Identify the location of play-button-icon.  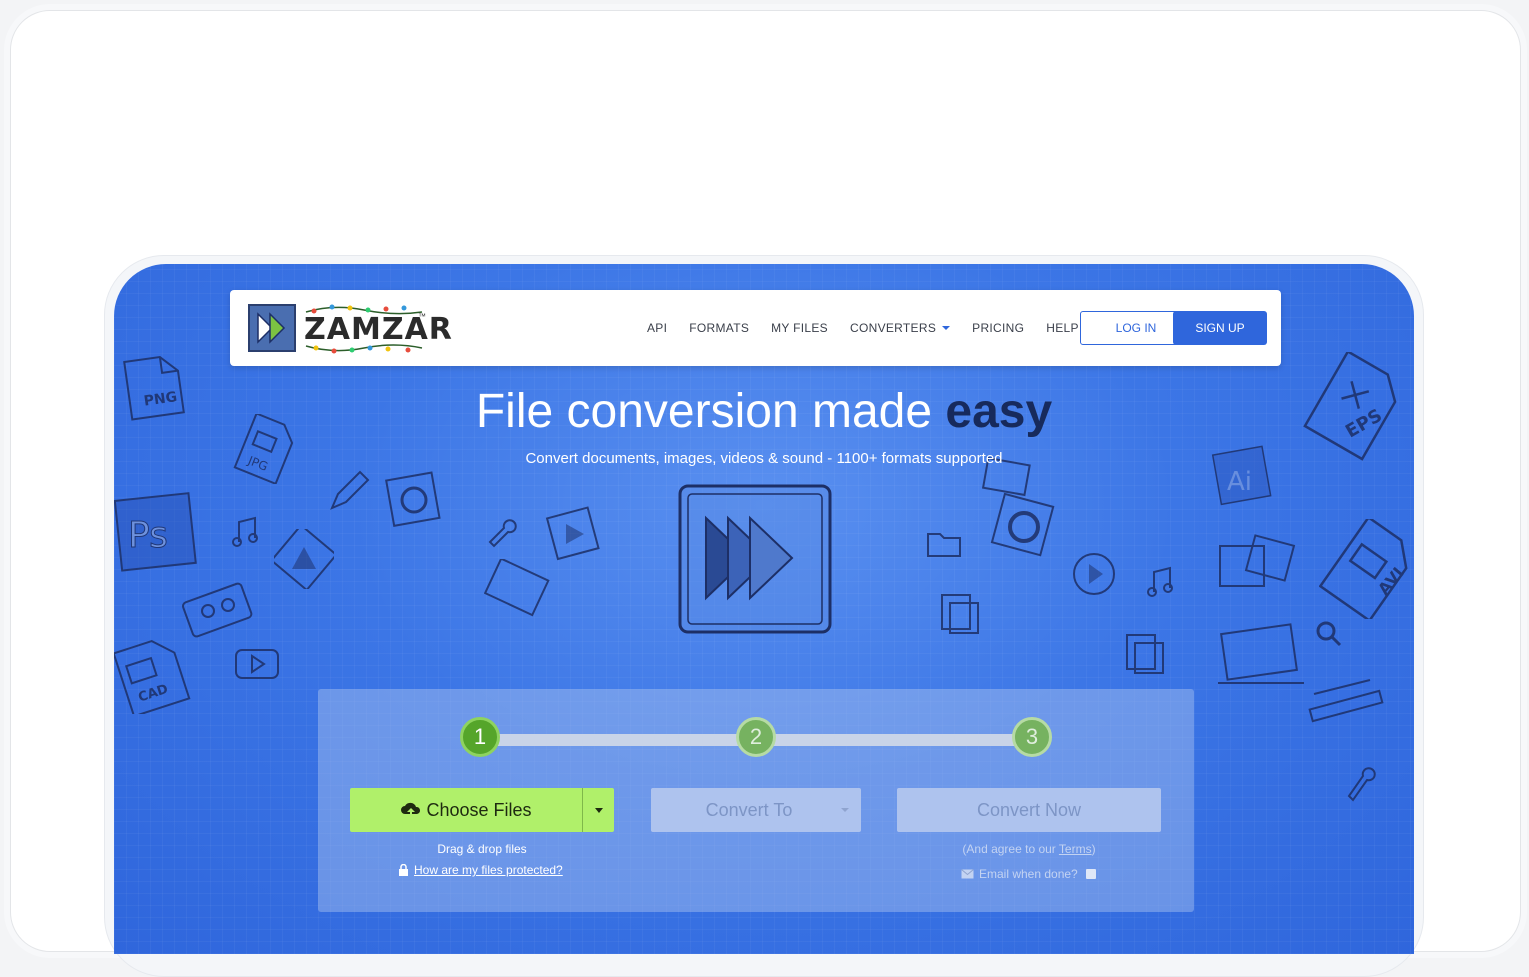
(258, 664).